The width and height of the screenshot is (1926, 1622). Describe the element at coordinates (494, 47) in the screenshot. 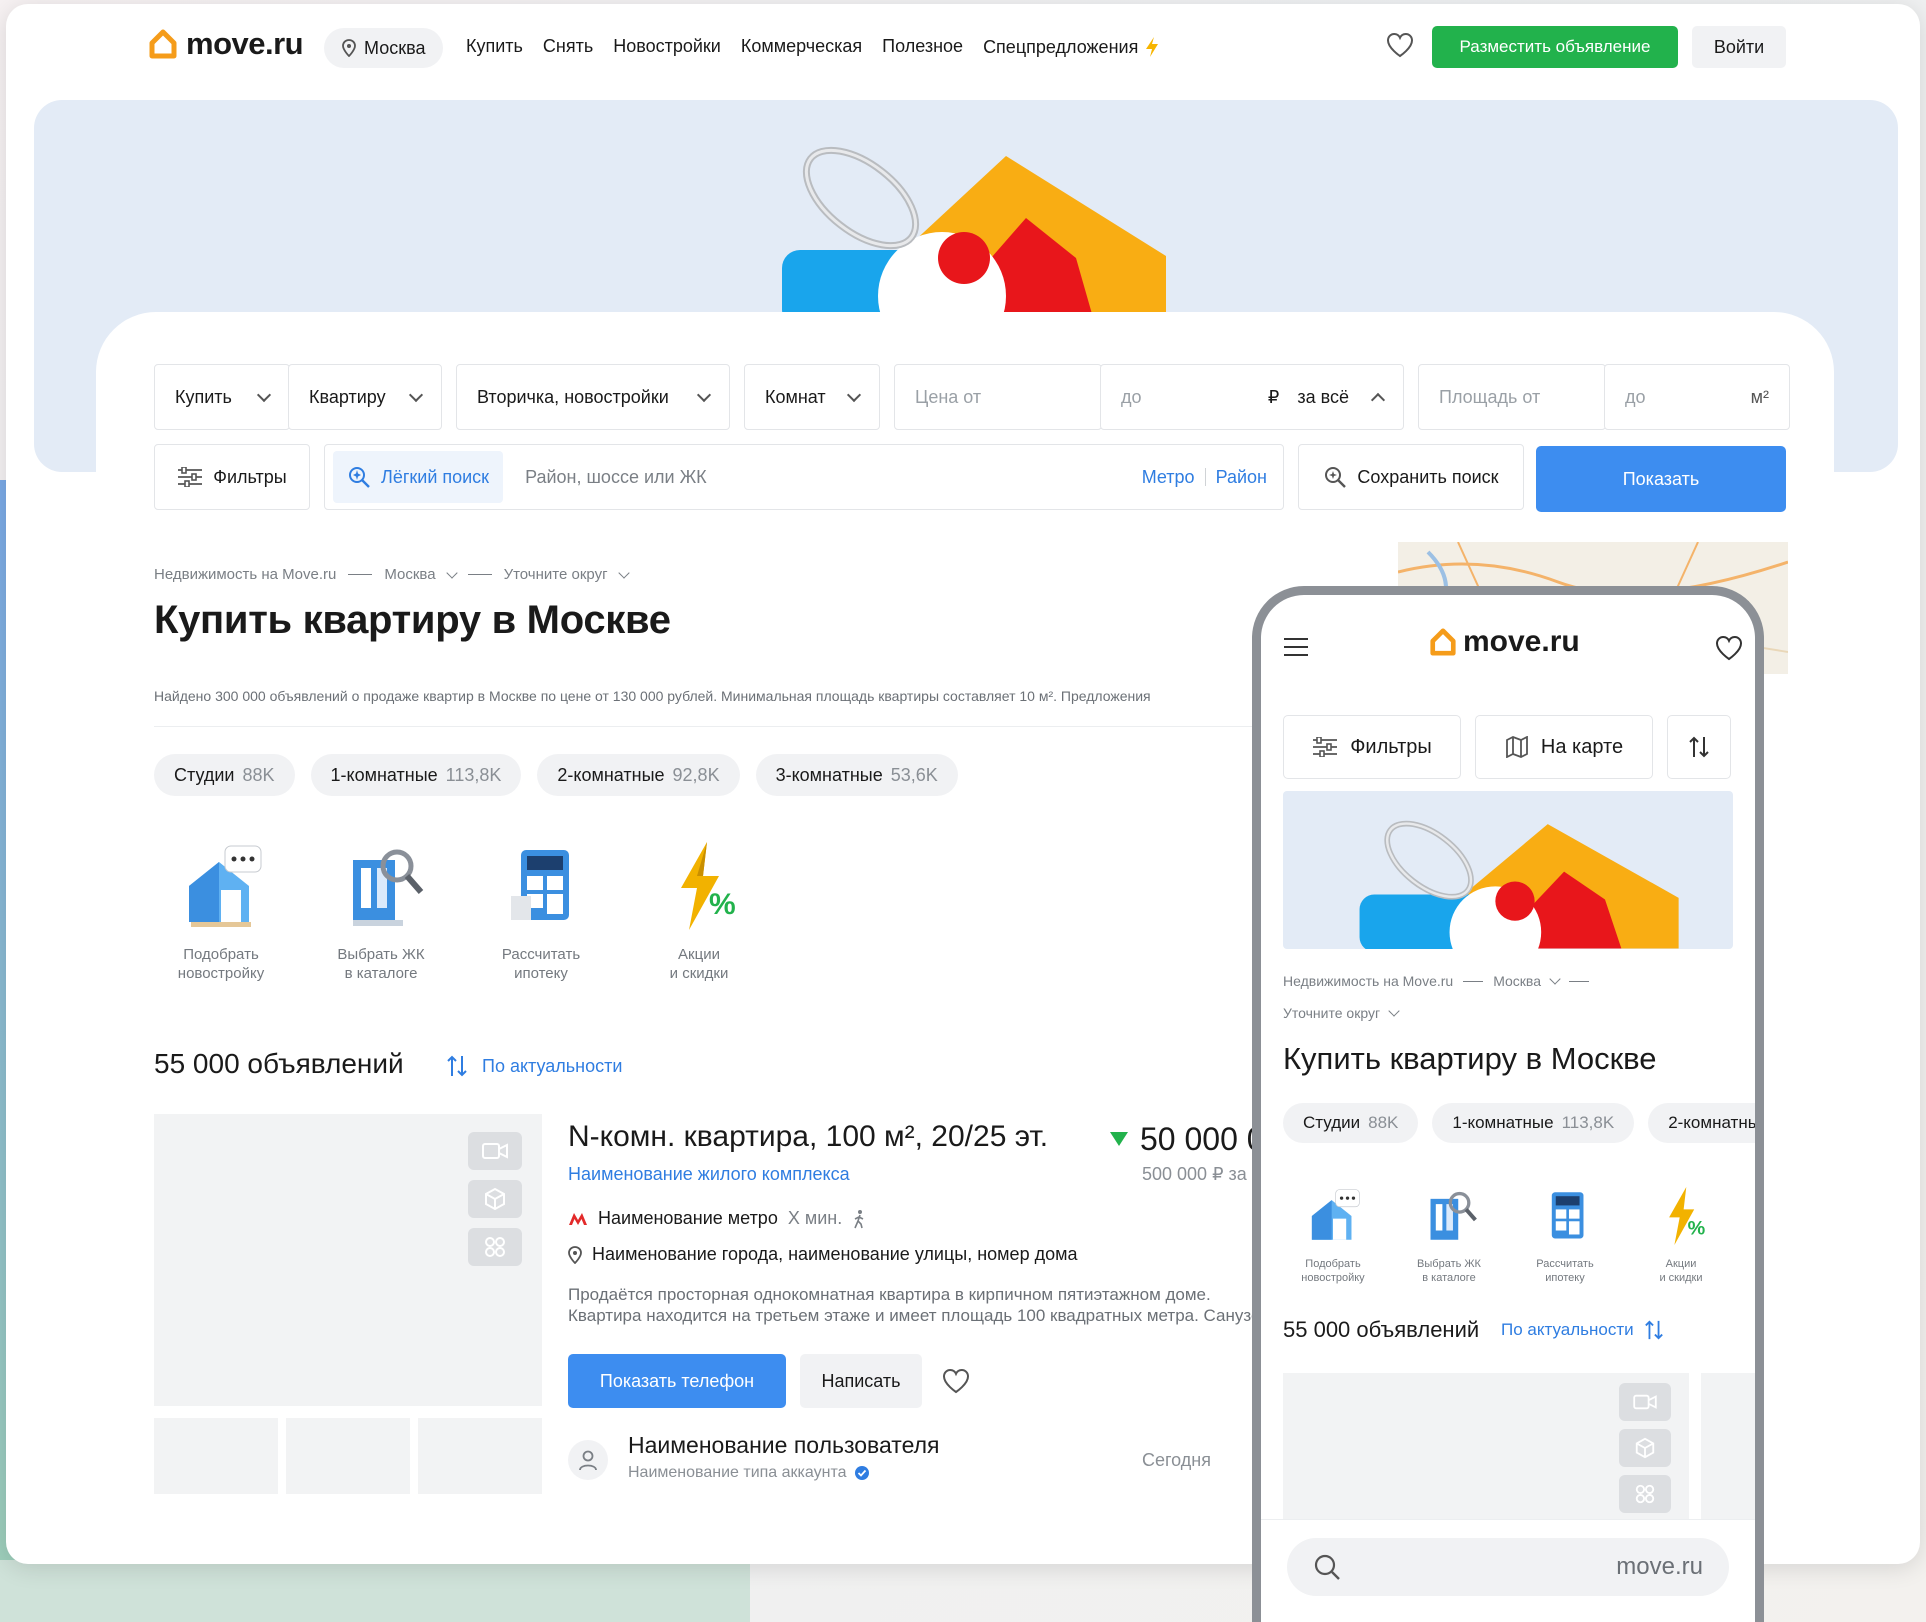

I see `nav-buy: Купить` at that location.